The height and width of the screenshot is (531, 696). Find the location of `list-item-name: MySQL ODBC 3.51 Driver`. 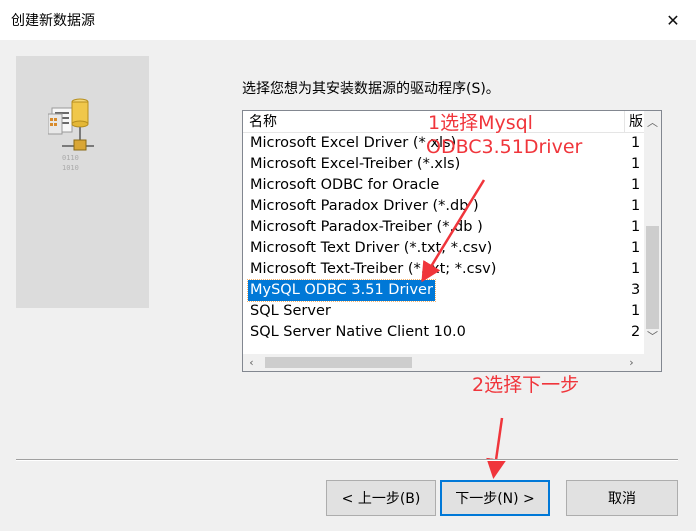

list-item-name: MySQL ODBC 3.51 Driver is located at coordinates (341, 290).